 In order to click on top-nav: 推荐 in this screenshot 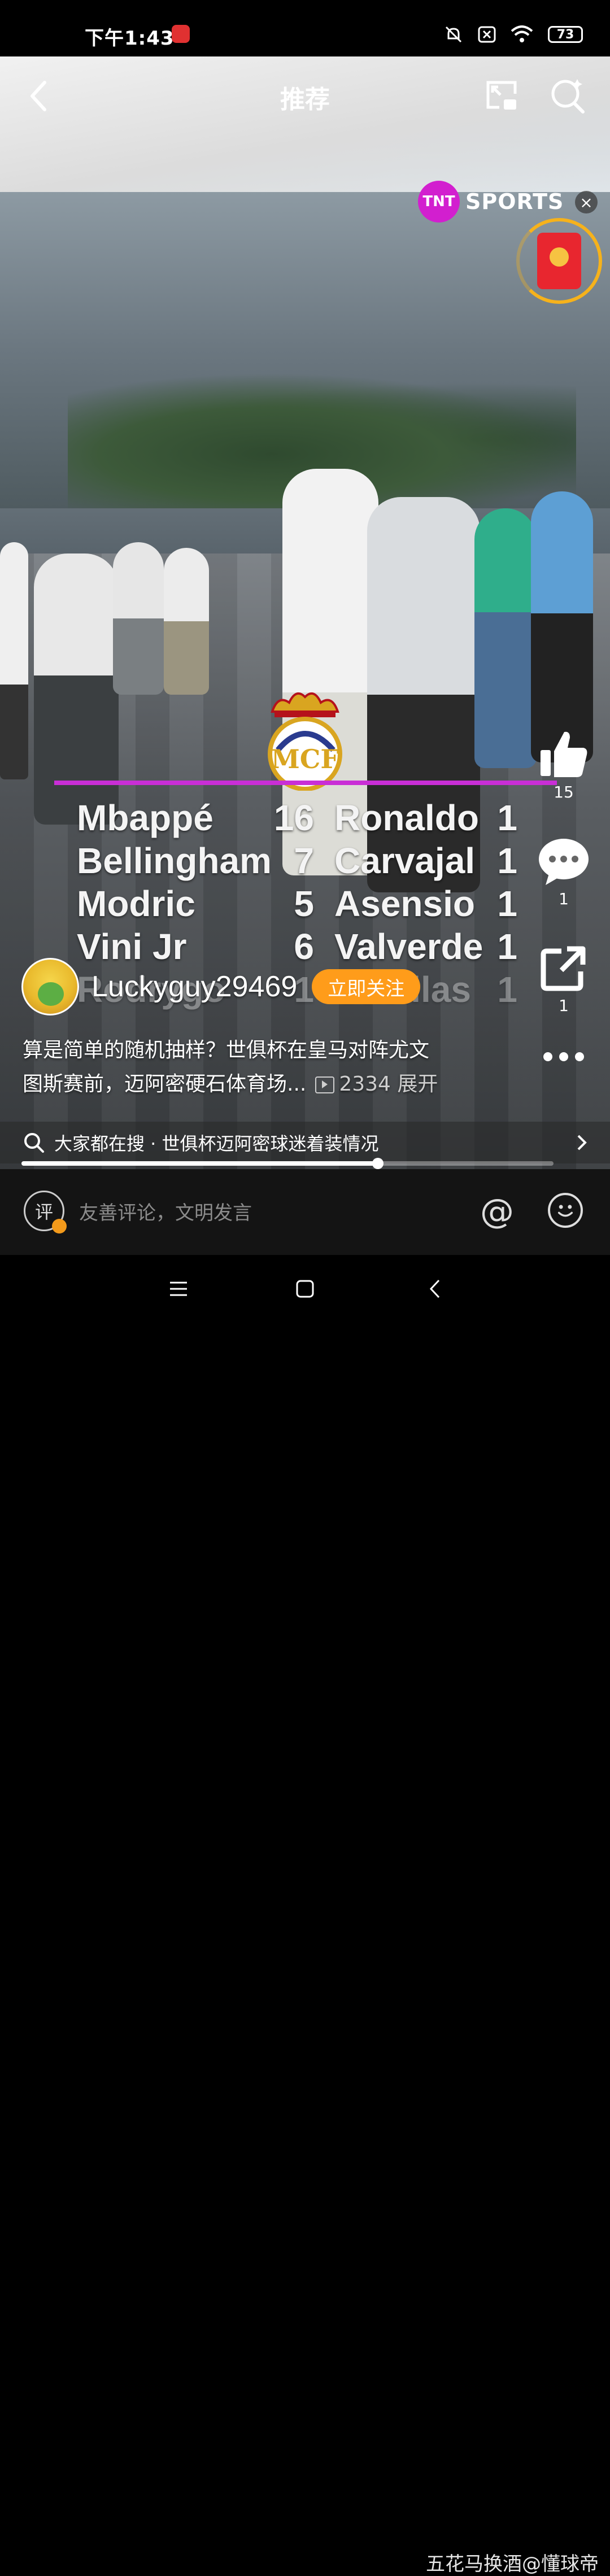, I will do `click(305, 96)`.